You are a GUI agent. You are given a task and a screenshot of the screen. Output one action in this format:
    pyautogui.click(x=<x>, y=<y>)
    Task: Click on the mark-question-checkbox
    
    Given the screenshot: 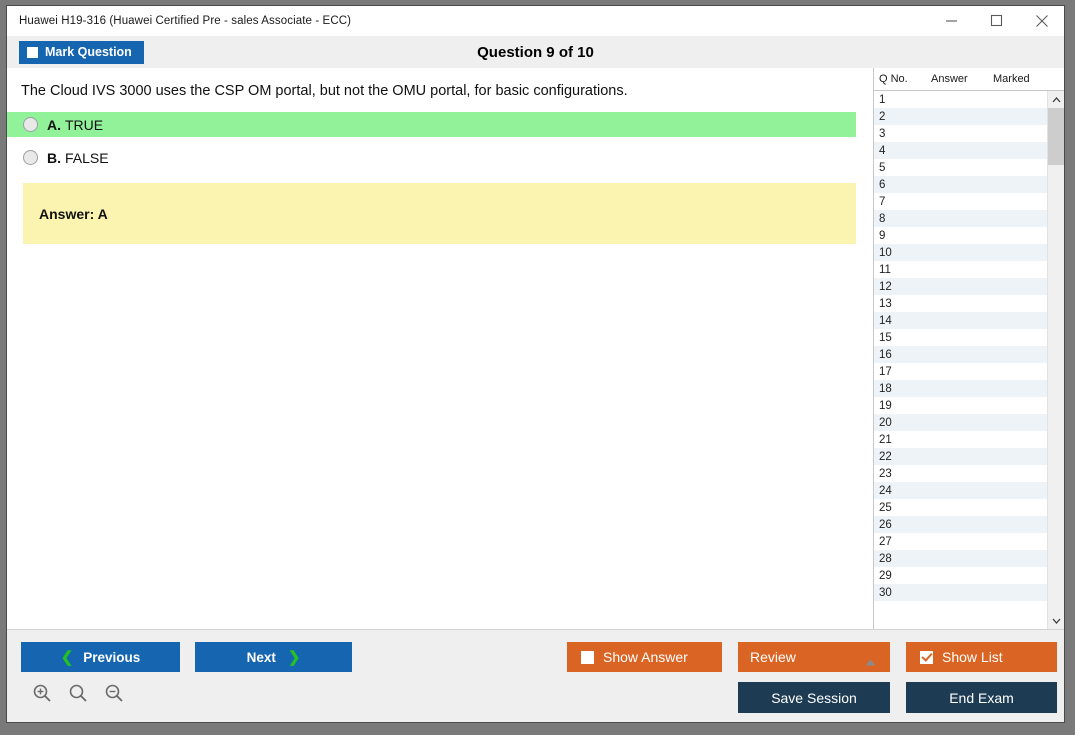 What is the action you would take?
    pyautogui.click(x=32, y=52)
    